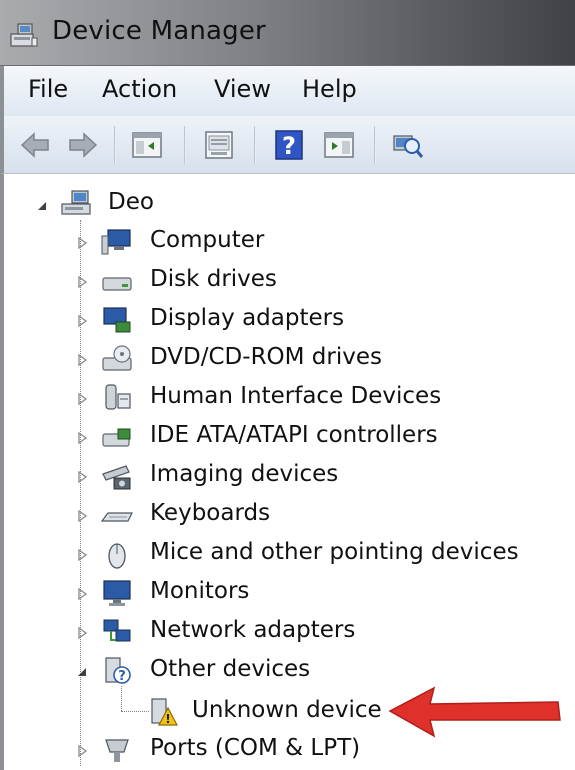 The image size is (575, 770). What do you see at coordinates (247, 318) in the screenshot?
I see `tree-item-label: Display adapters` at bounding box center [247, 318].